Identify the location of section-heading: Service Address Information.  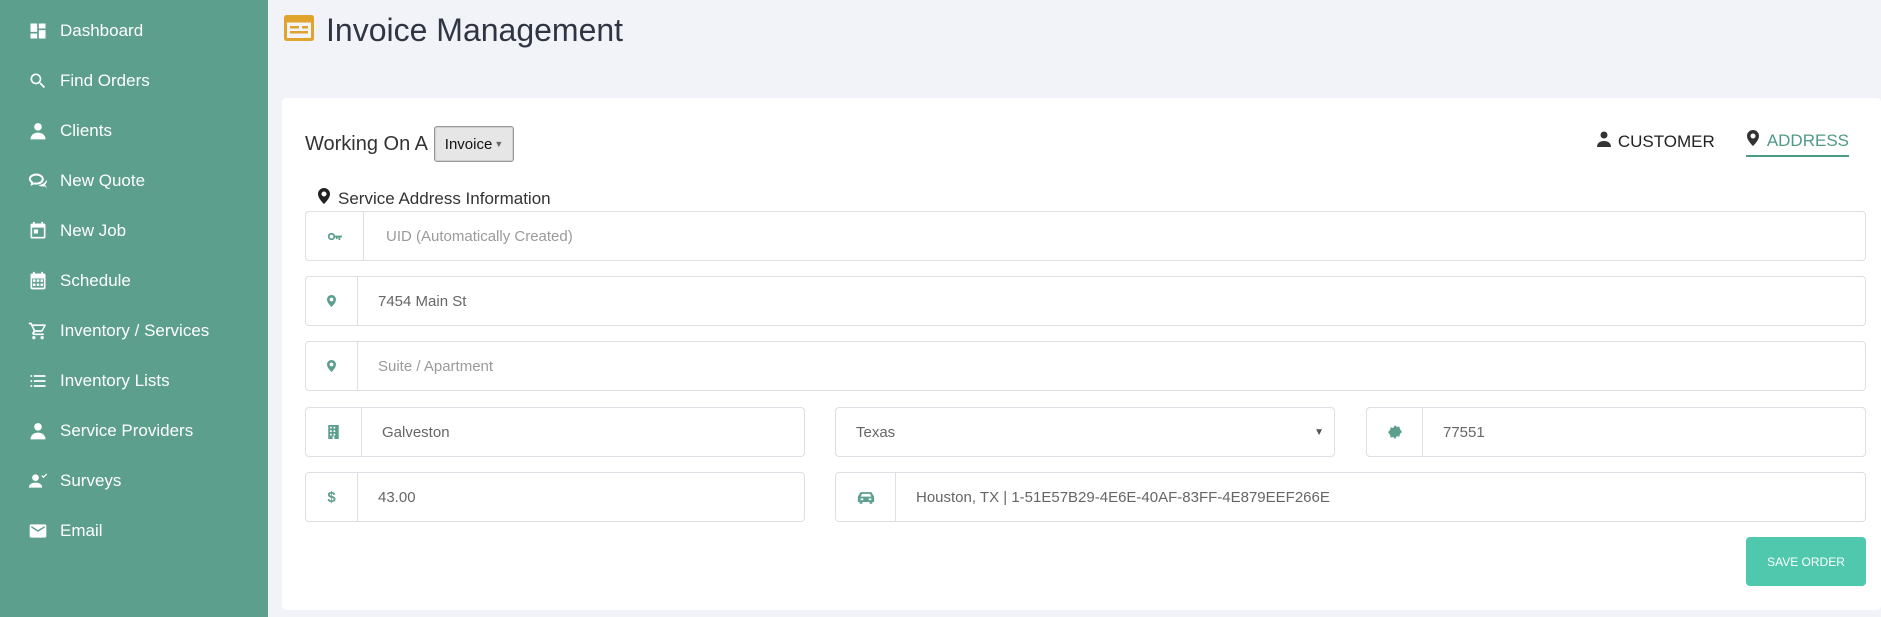
(434, 198).